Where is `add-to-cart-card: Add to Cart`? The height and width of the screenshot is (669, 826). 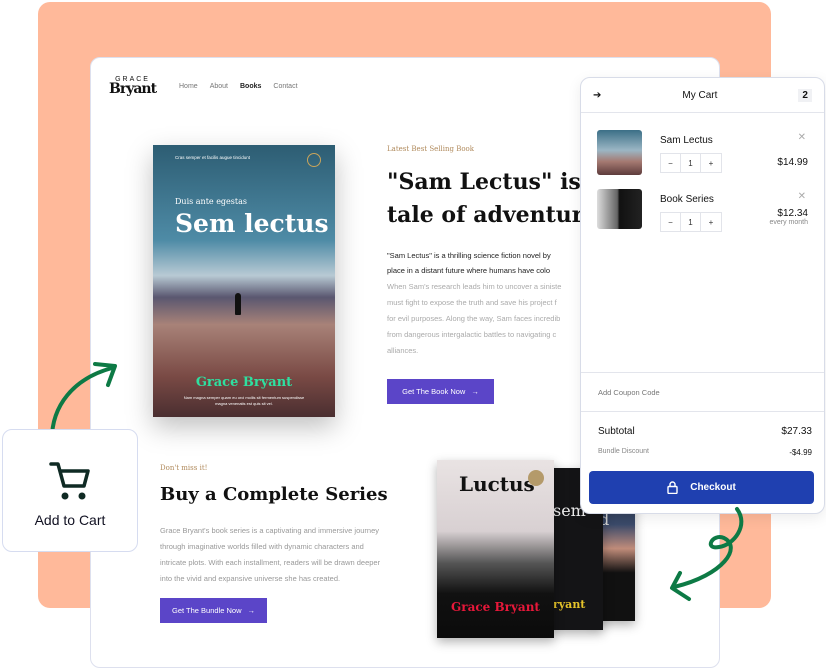 add-to-cart-card: Add to Cart is located at coordinates (70, 490).